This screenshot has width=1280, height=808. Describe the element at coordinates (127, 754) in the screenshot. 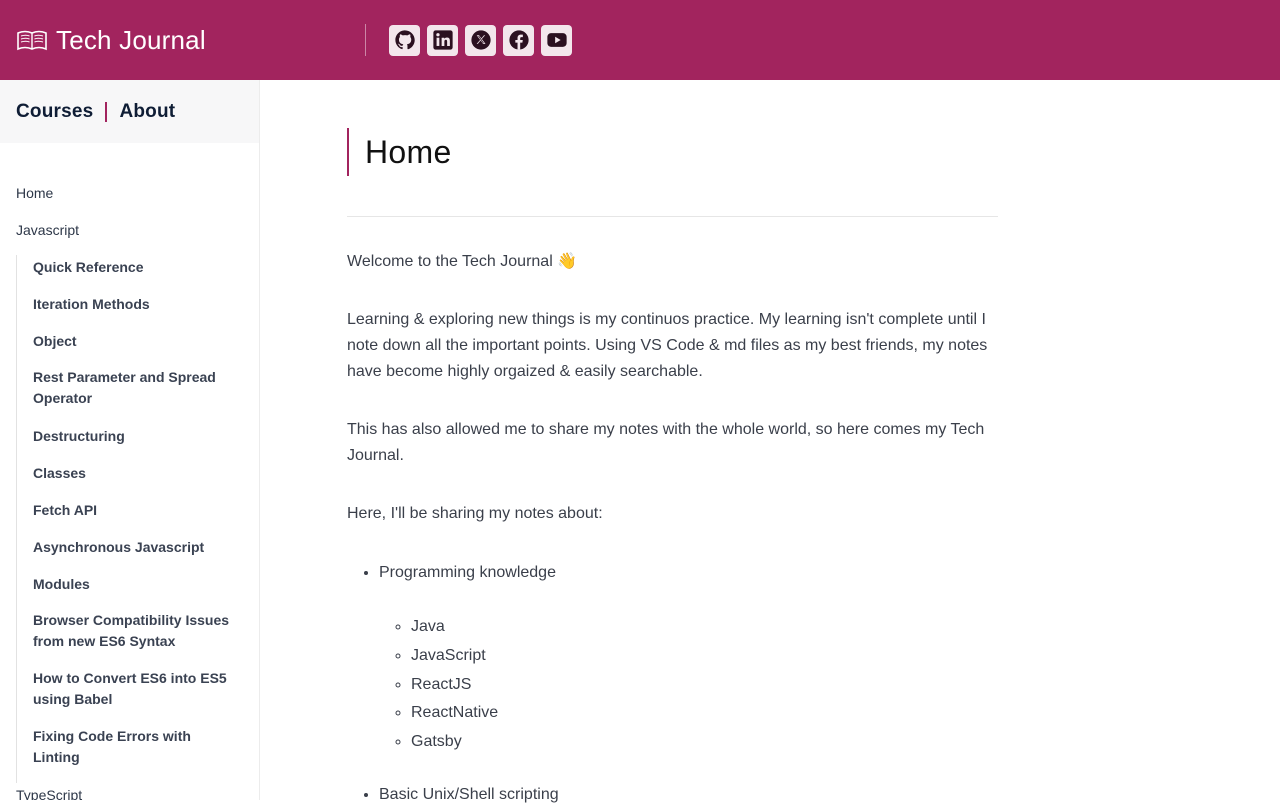

I see `sidebar-item-linting: Fixing Code Errors with Linting` at that location.